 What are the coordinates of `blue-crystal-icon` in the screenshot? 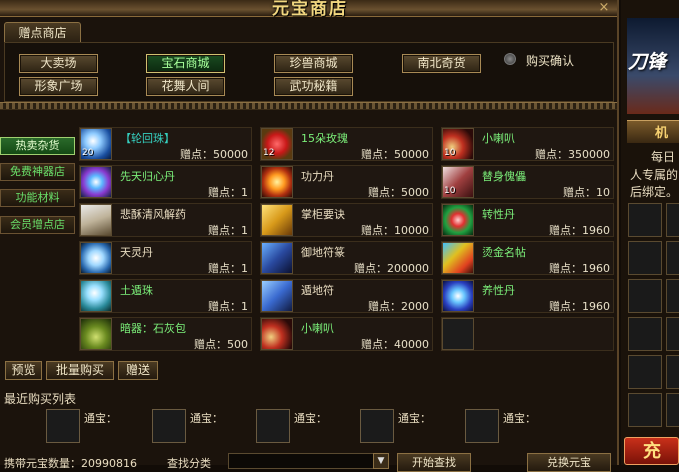 It's located at (458, 296).